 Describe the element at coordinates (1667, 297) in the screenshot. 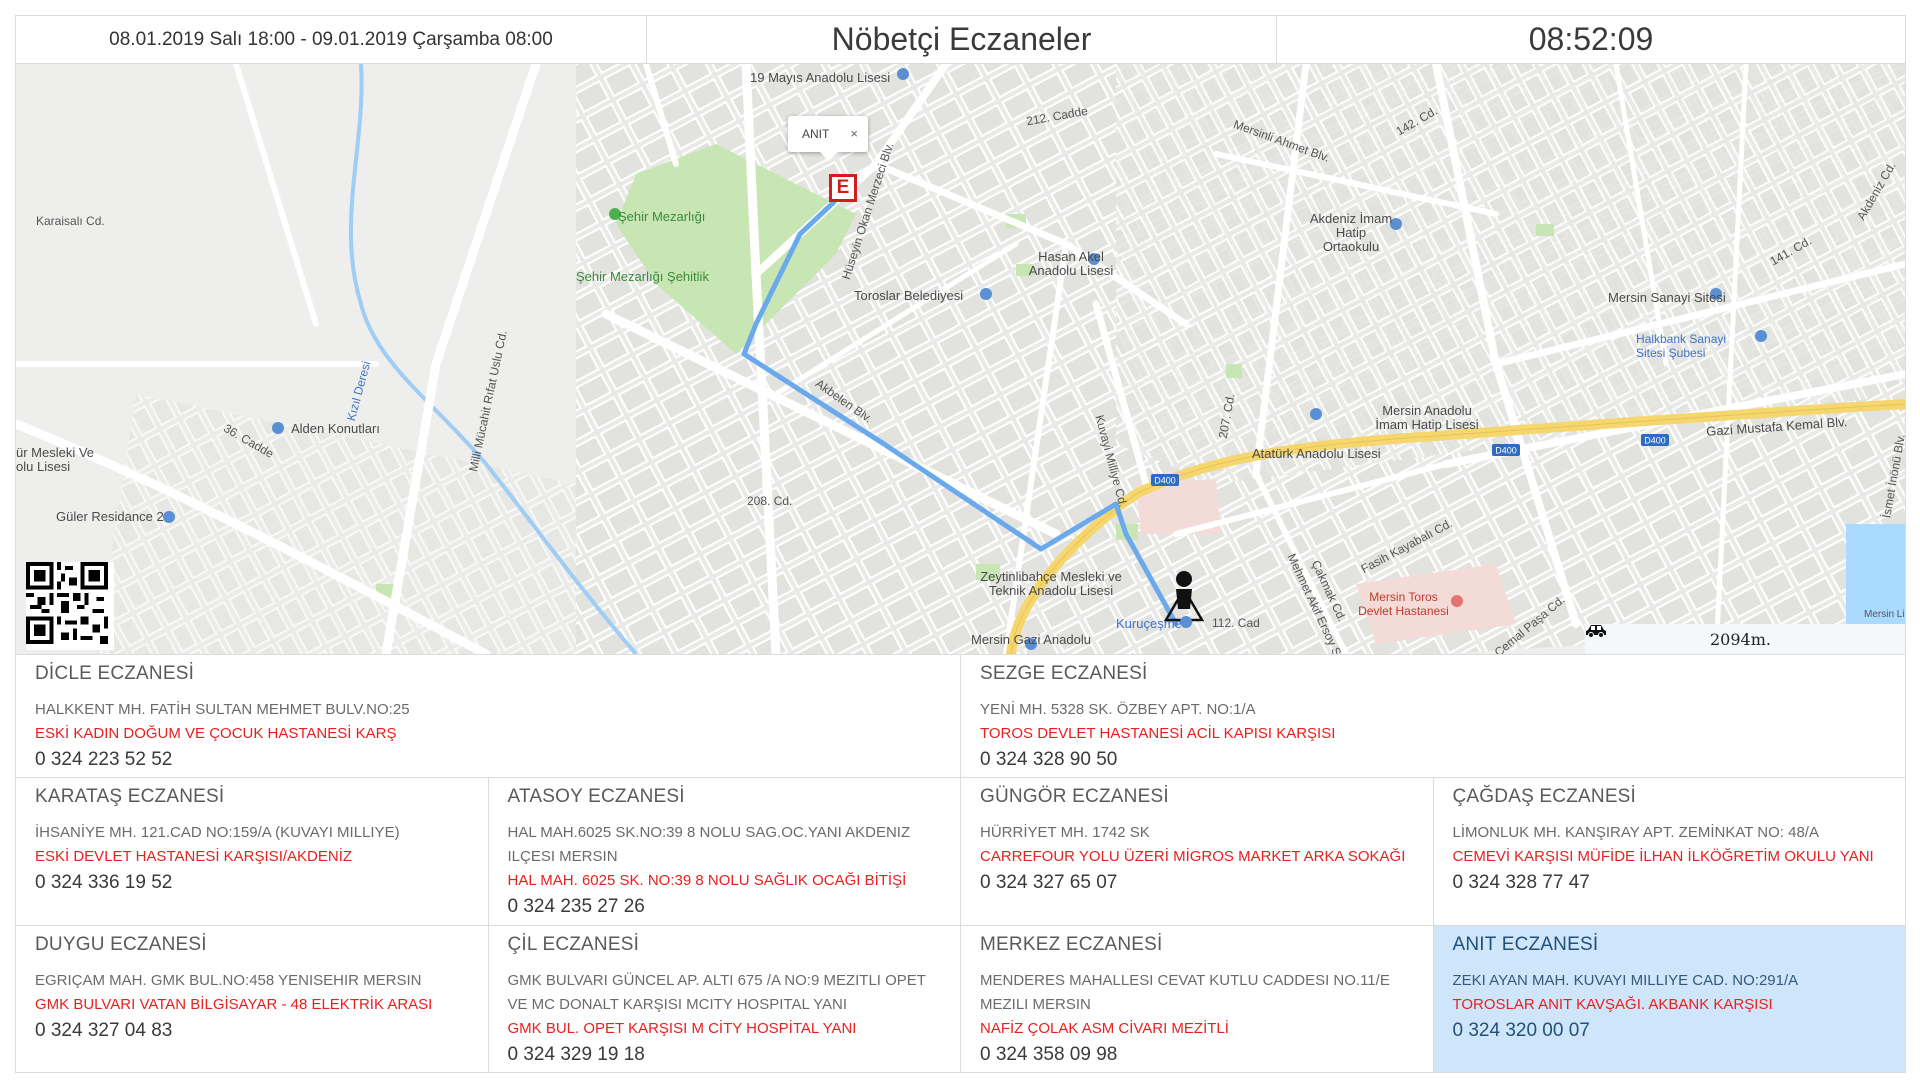

I see `map-label: Mersin Sanayi Sitesi` at that location.